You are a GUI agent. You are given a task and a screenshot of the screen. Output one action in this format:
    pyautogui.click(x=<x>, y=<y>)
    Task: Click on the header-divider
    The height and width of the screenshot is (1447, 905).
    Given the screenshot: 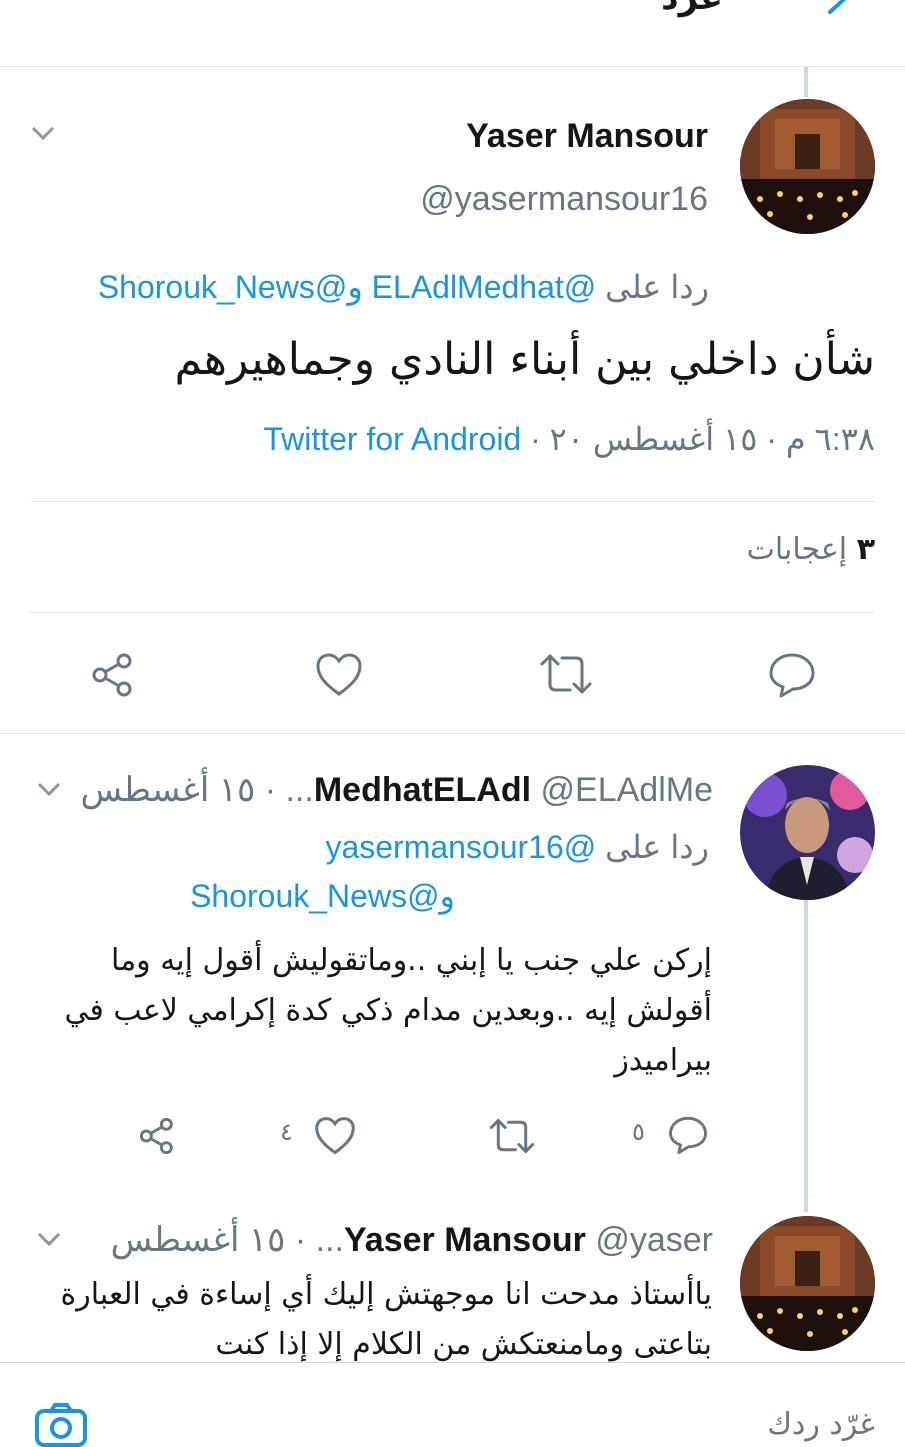 What is the action you would take?
    pyautogui.click(x=452, y=66)
    